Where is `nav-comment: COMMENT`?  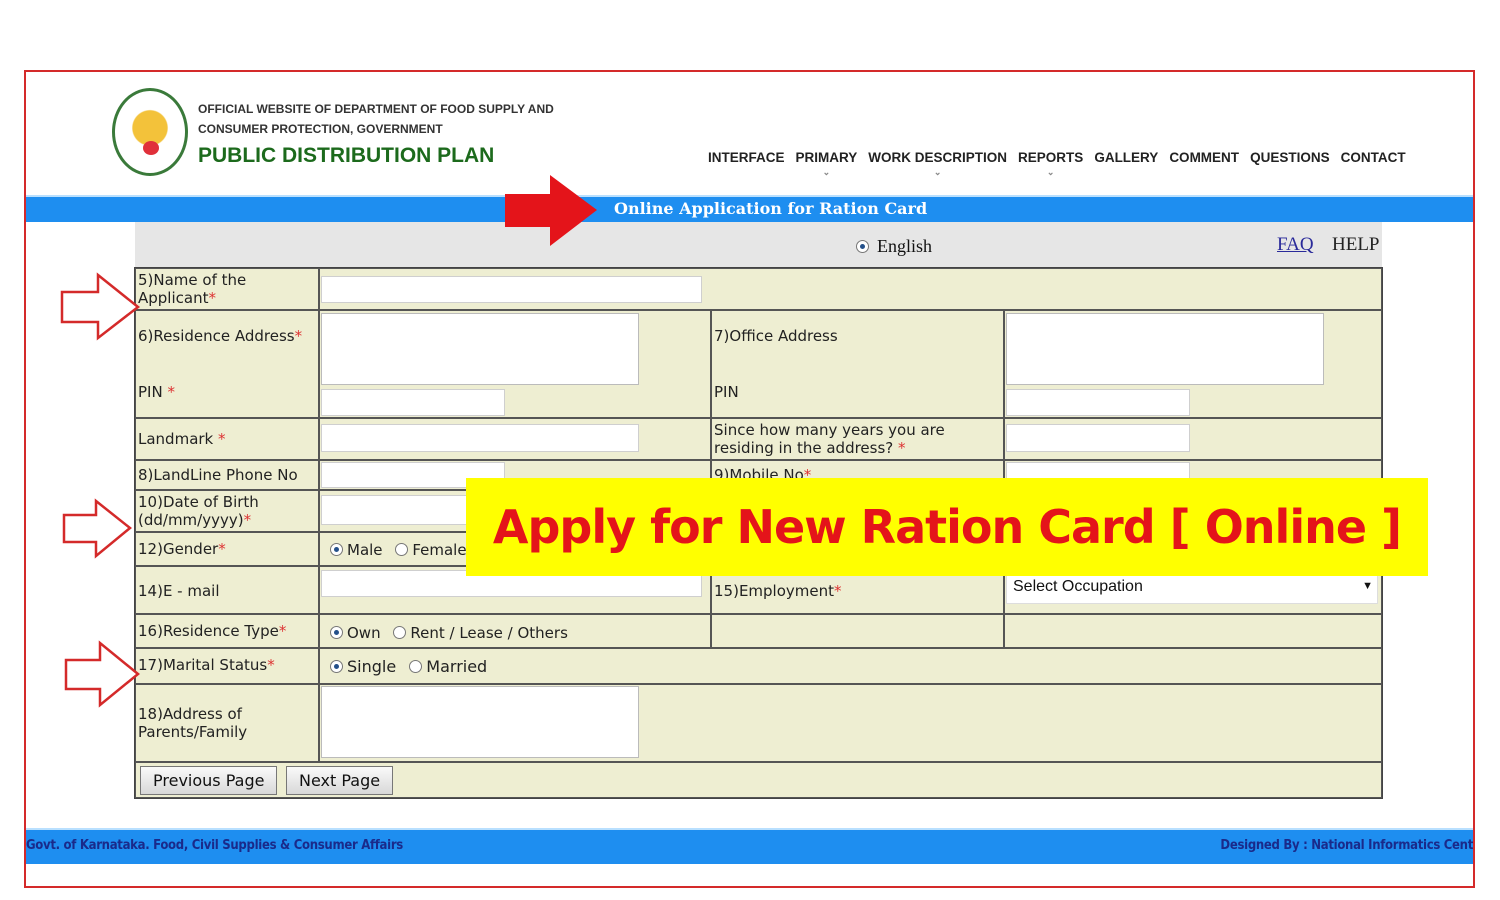 nav-comment: COMMENT is located at coordinates (1204, 157).